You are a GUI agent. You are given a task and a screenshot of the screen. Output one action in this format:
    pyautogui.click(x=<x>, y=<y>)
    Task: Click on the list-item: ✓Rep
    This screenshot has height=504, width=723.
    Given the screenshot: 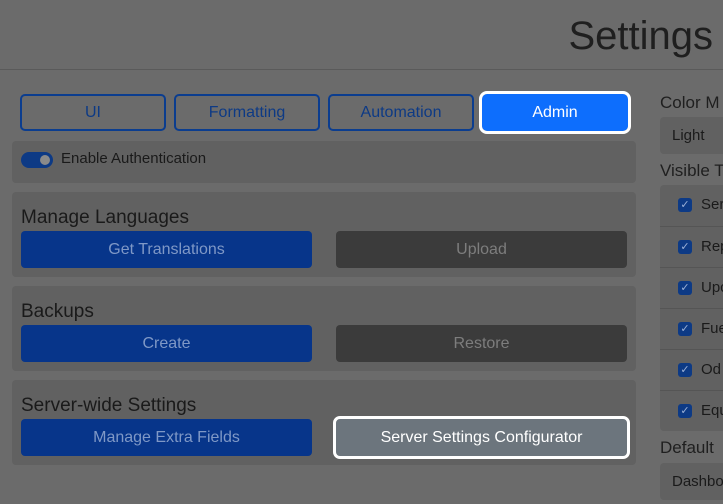 What is the action you would take?
    pyautogui.click(x=691, y=246)
    